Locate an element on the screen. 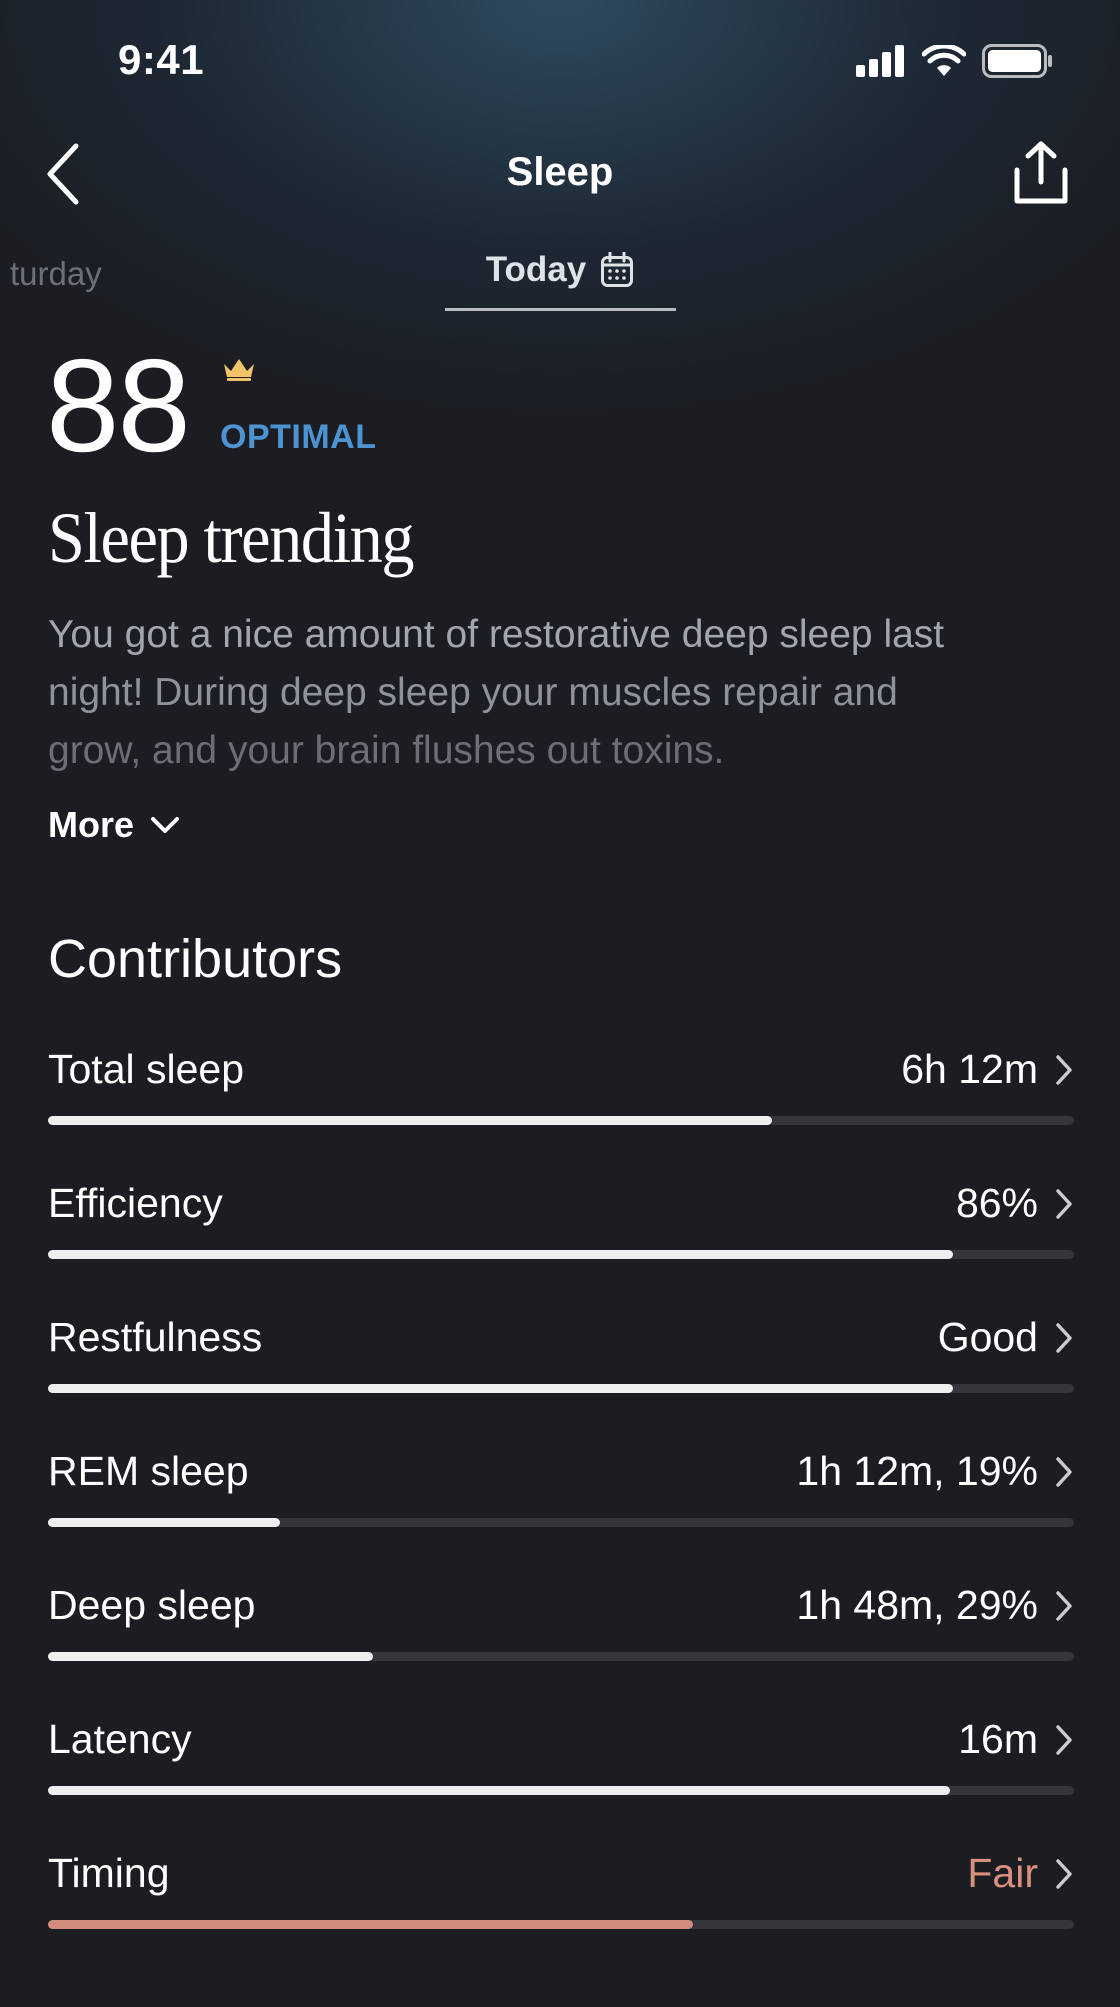 This screenshot has height=2007, width=1120. contributor-value: 1h 48m, 29% is located at coordinates (917, 1605).